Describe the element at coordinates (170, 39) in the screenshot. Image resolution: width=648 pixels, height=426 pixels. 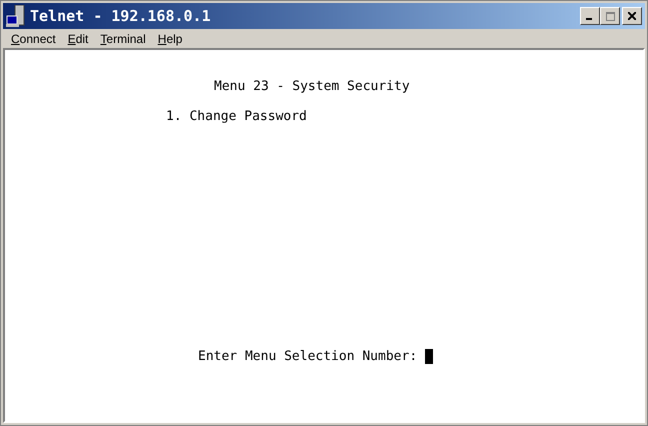
I see `menu-item: Help` at that location.